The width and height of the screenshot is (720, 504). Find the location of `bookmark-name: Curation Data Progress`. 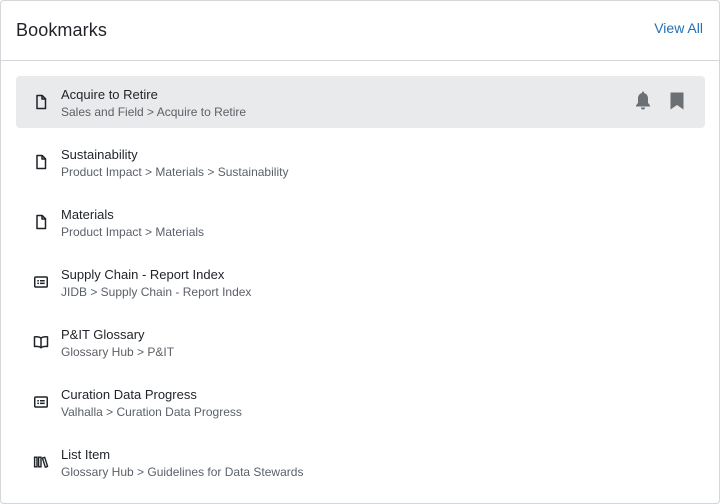

bookmark-name: Curation Data Progress is located at coordinates (129, 394).